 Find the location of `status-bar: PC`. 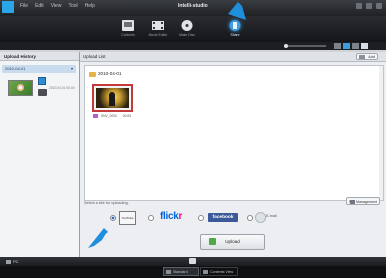

status-bar: PC is located at coordinates (193, 261).